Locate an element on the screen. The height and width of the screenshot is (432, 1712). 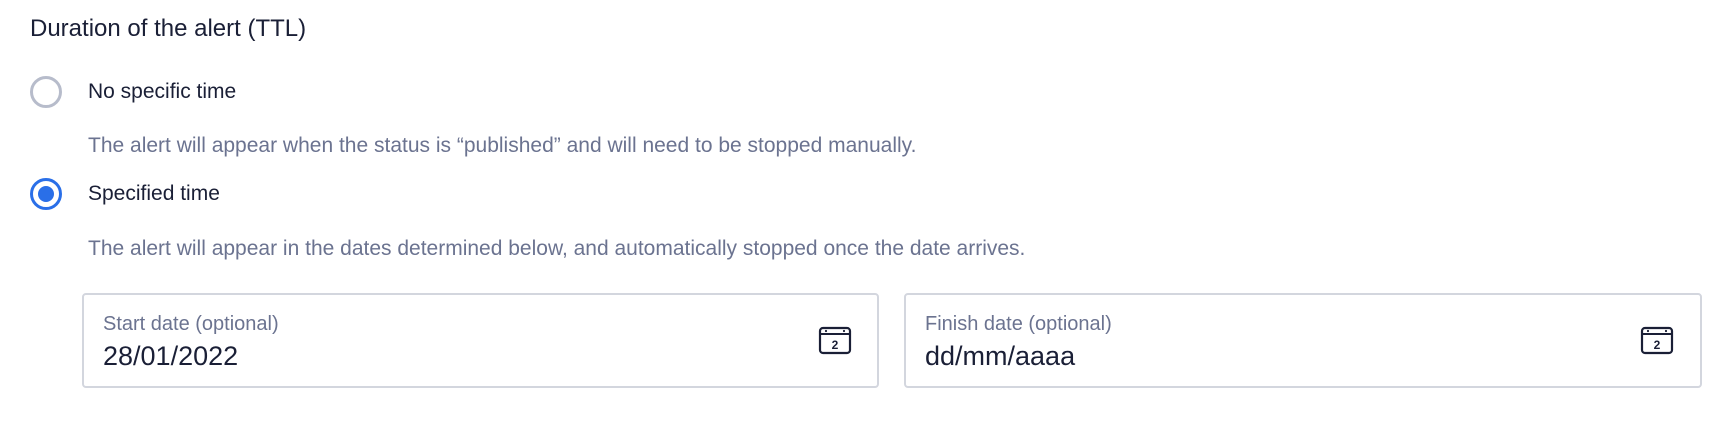
start-date-field: Start date (optional) 28/01/2022 2 is located at coordinates (480, 340).